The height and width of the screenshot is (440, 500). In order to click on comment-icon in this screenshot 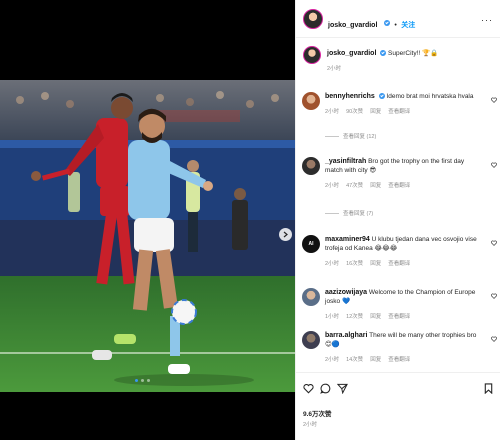, I will do `click(325, 388)`.